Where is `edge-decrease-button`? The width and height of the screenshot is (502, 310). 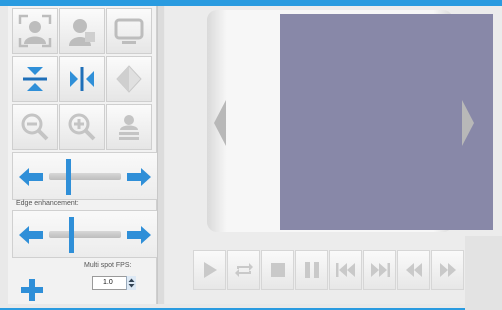 edge-decrease-button is located at coordinates (31, 235).